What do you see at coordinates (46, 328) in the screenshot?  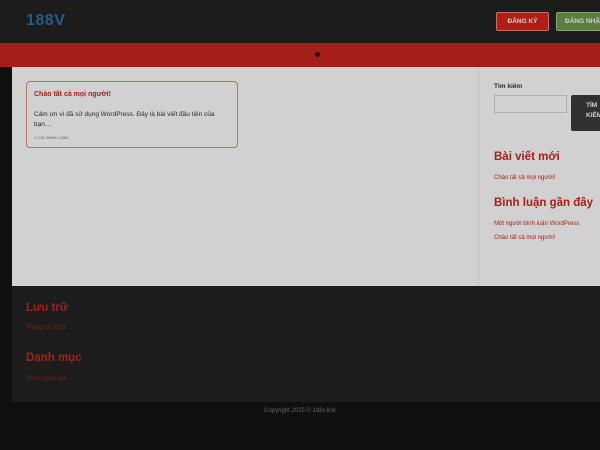 I see `archive-link: Tháng 10 2025` at bounding box center [46, 328].